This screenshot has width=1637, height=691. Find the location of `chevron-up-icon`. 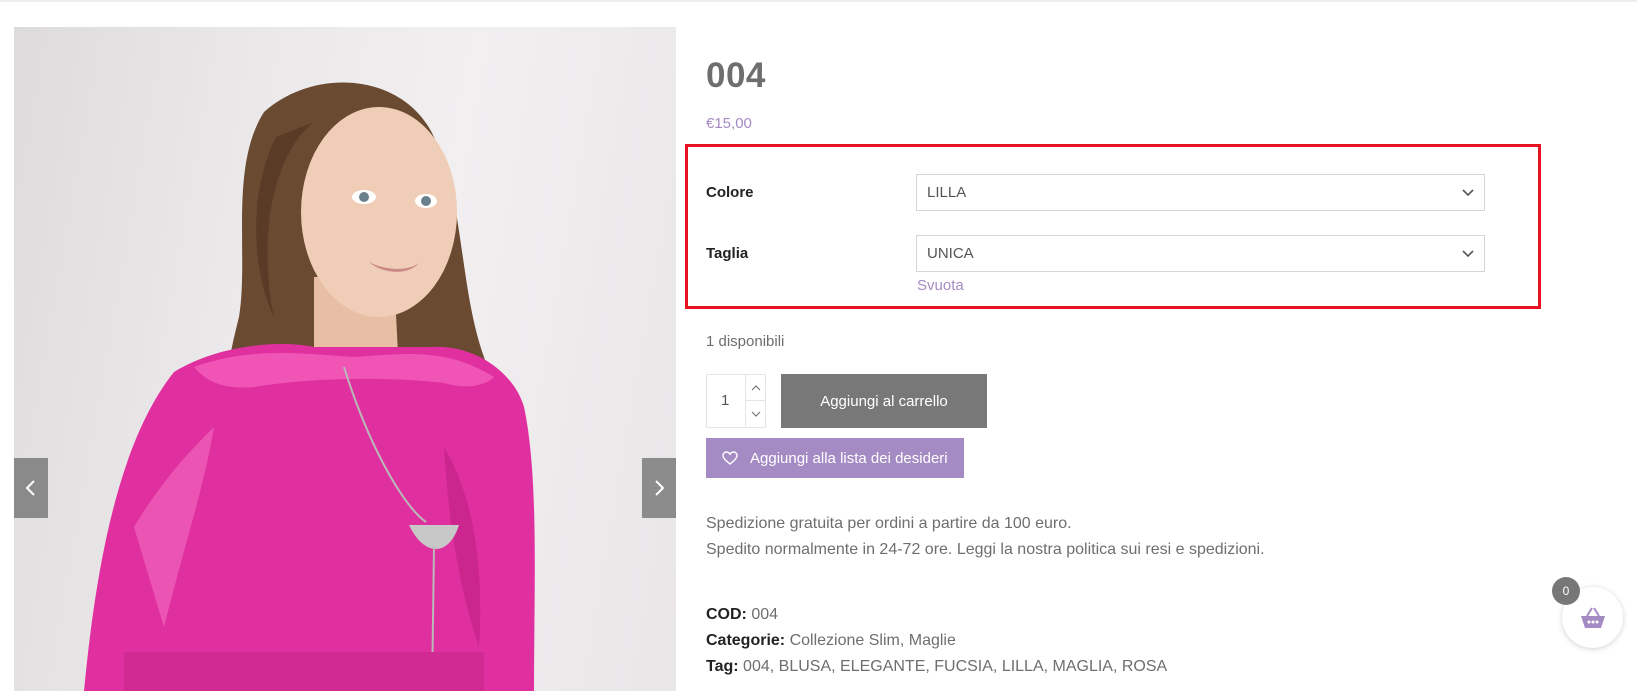

chevron-up-icon is located at coordinates (756, 387).